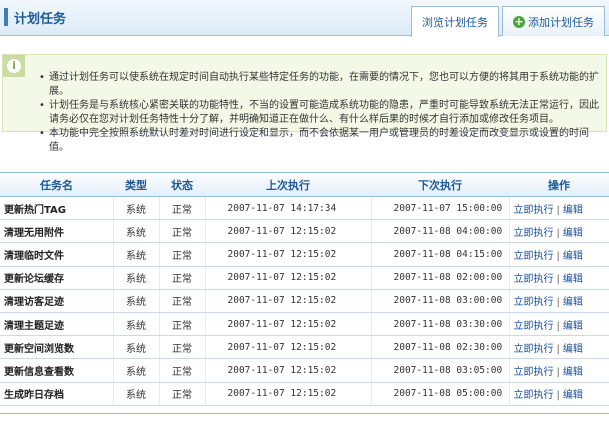 The image size is (609, 425). I want to click on task-name-cell: 清理无用附件, so click(57, 231).